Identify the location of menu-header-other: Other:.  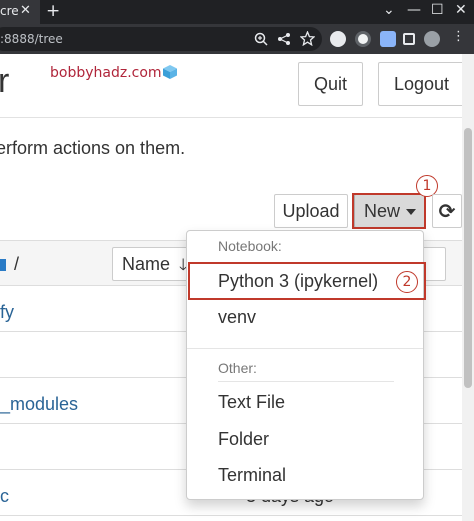
(237, 368).